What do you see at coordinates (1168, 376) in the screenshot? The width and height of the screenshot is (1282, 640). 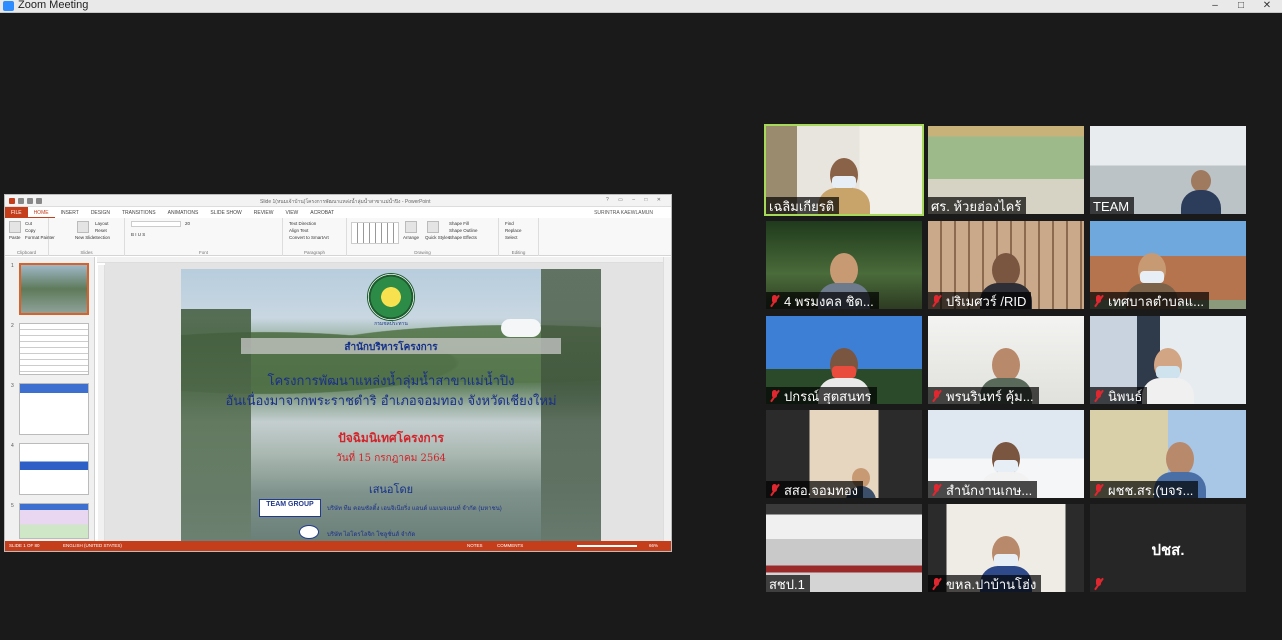 I see `participant-video` at bounding box center [1168, 376].